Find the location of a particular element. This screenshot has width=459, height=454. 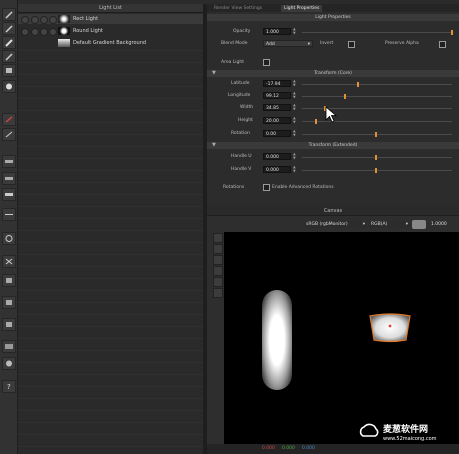

longitude-input: 99.12 is located at coordinates (277, 95).